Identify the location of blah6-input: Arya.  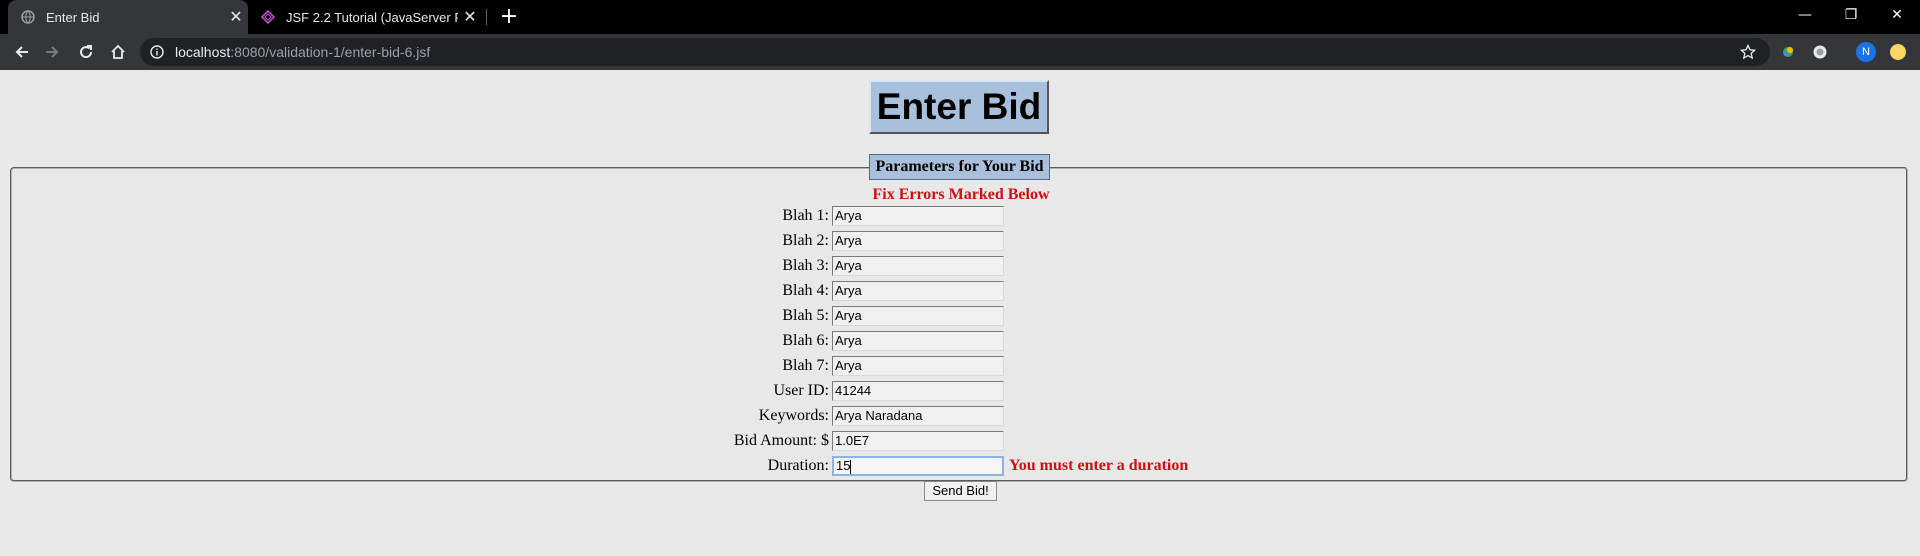
(918, 341).